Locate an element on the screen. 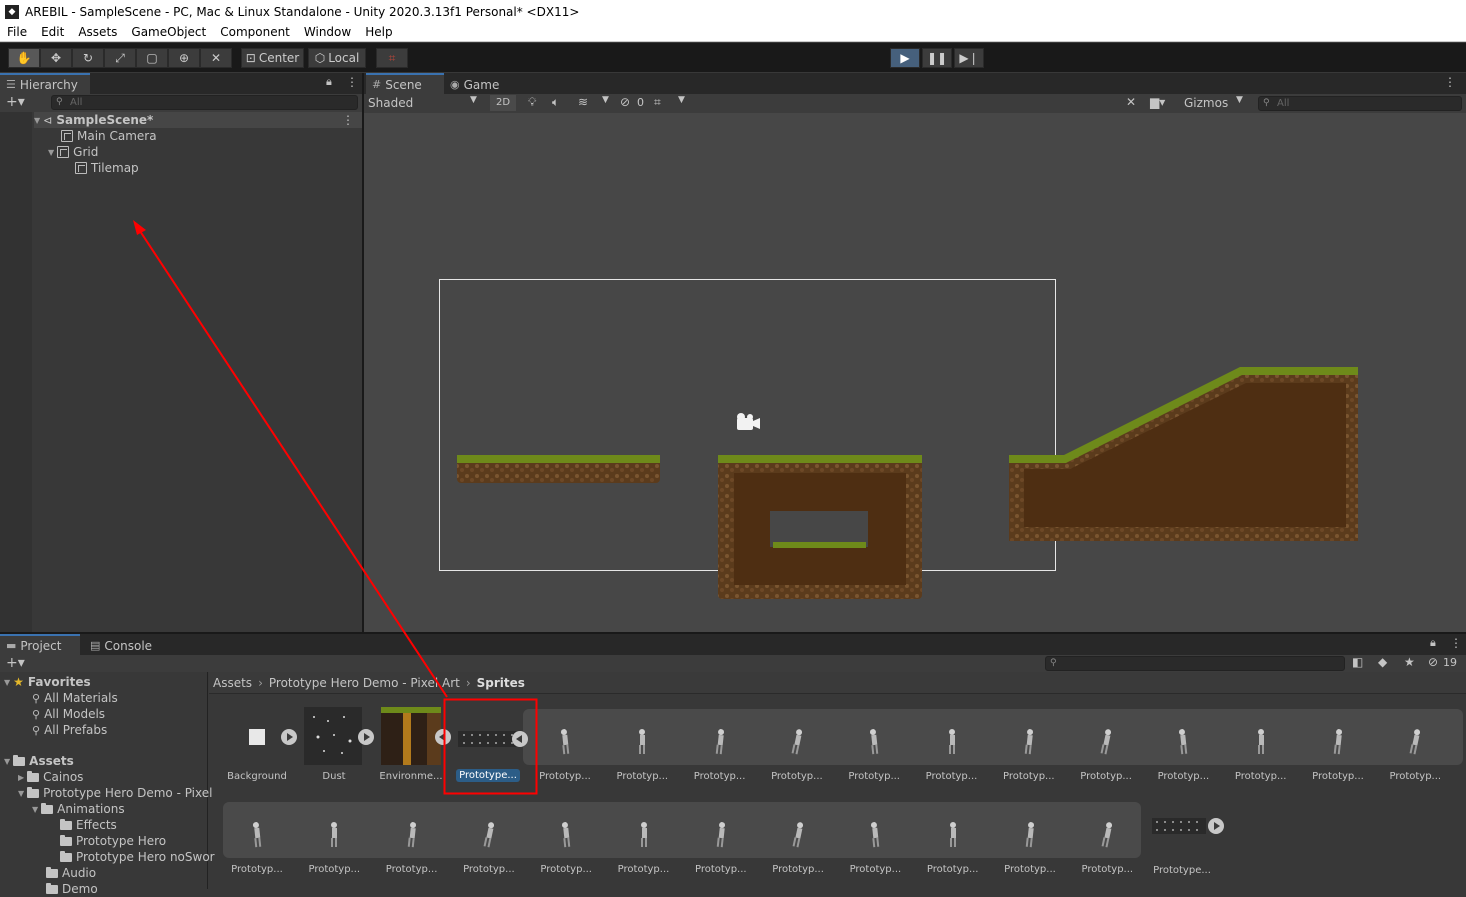  tree-item-prototype-hero-demo: ▼ Prototype Hero Demo - Pixel is located at coordinates (115, 793).